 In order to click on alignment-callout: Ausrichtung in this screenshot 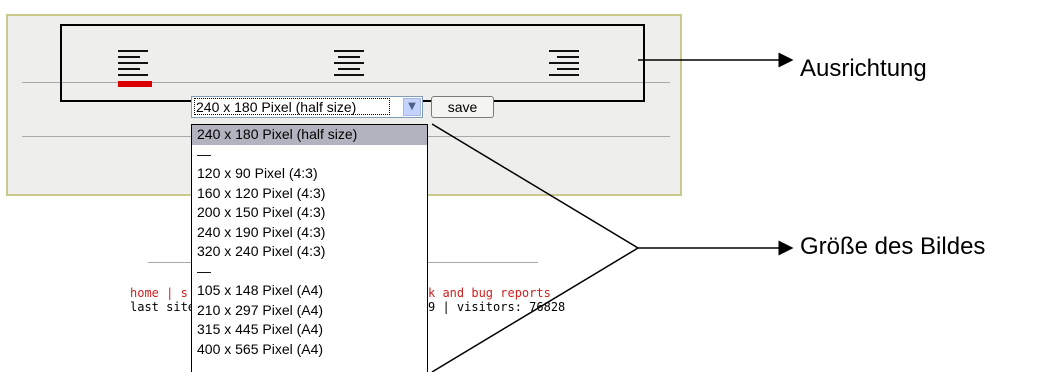, I will do `click(863, 68)`.